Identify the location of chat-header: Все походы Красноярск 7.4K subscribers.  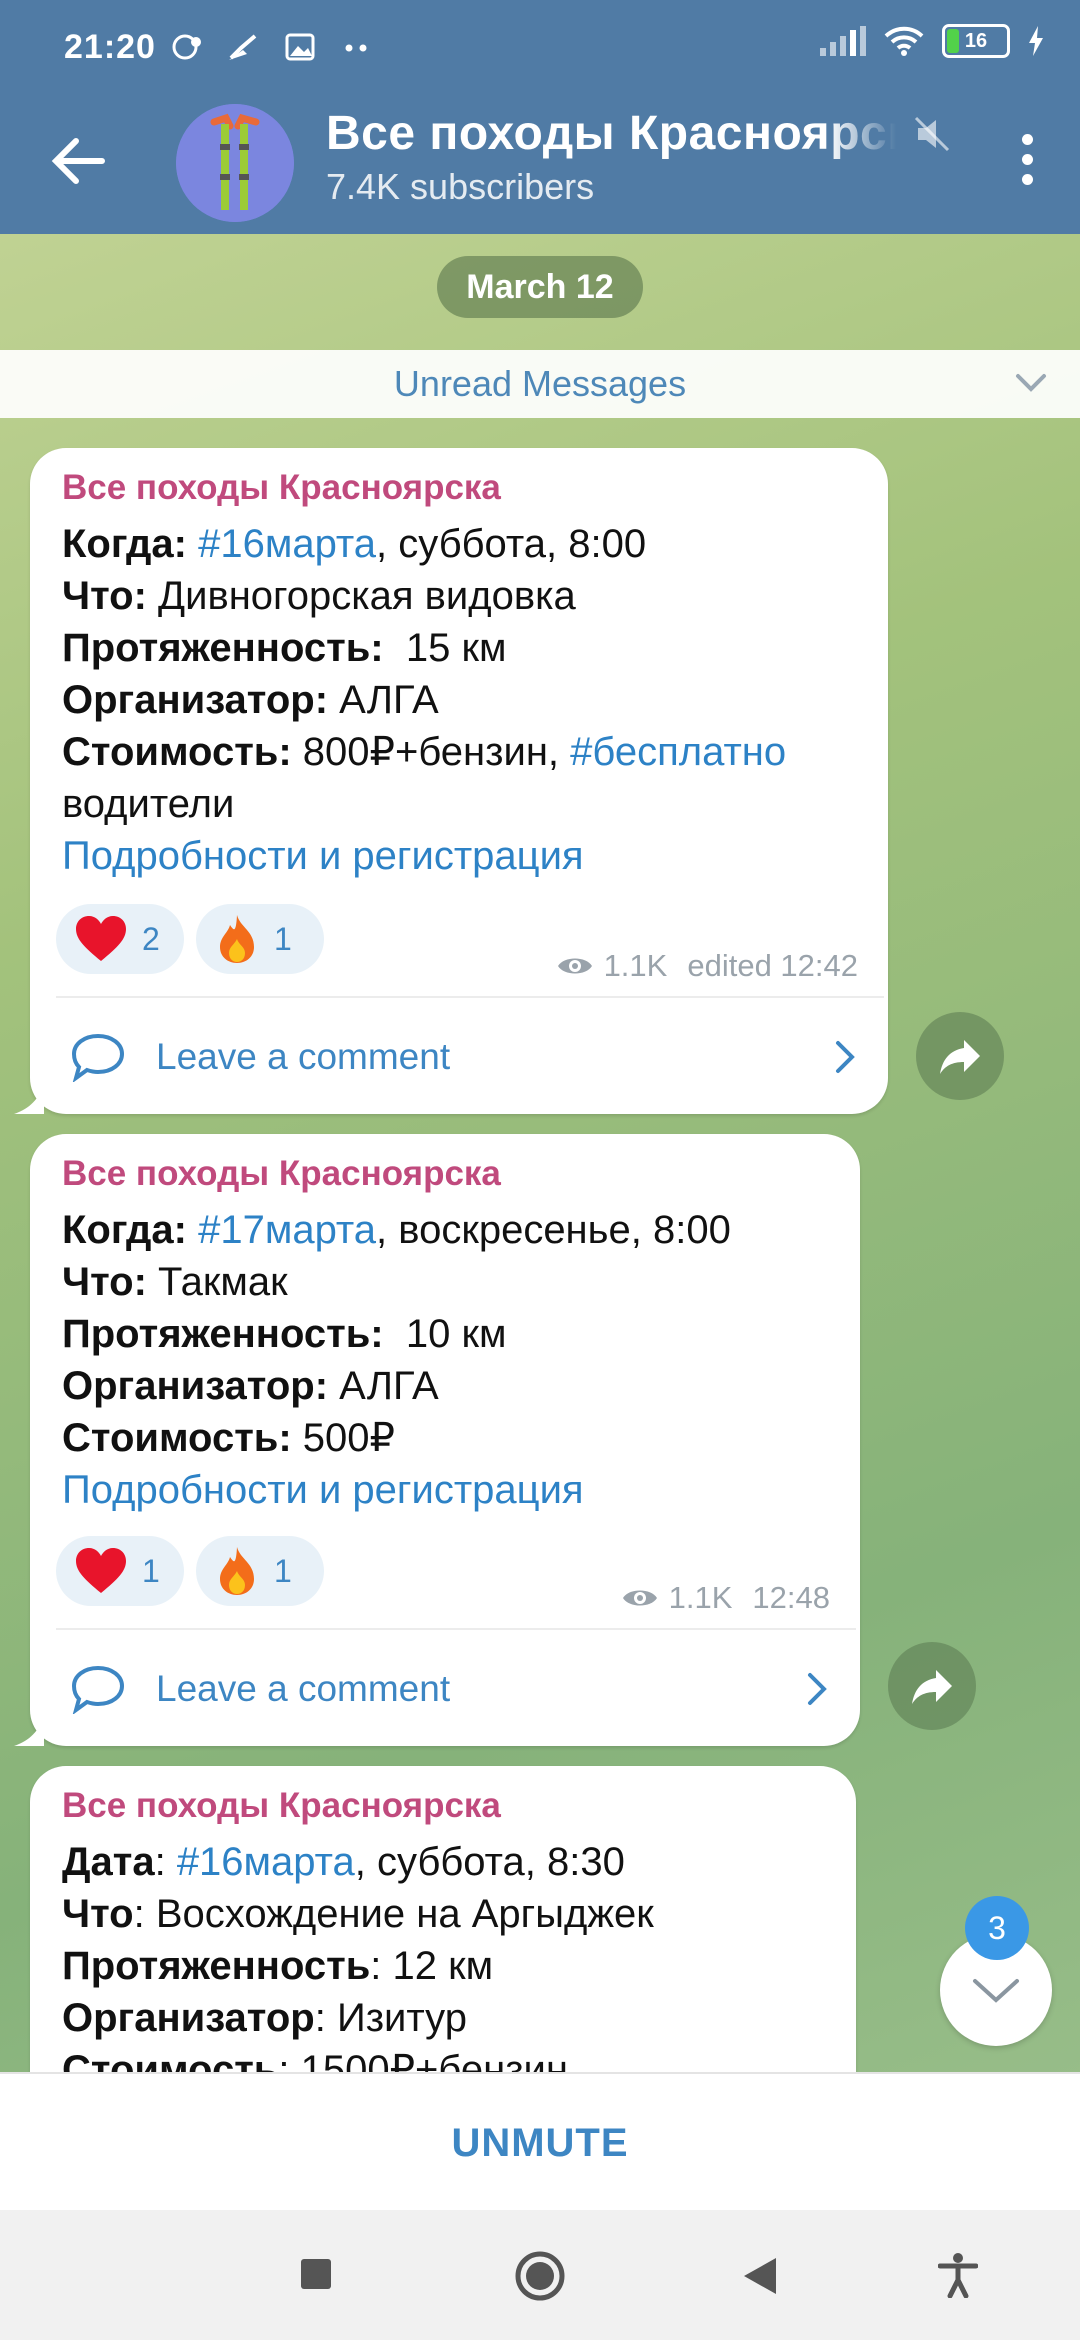
(540, 165).